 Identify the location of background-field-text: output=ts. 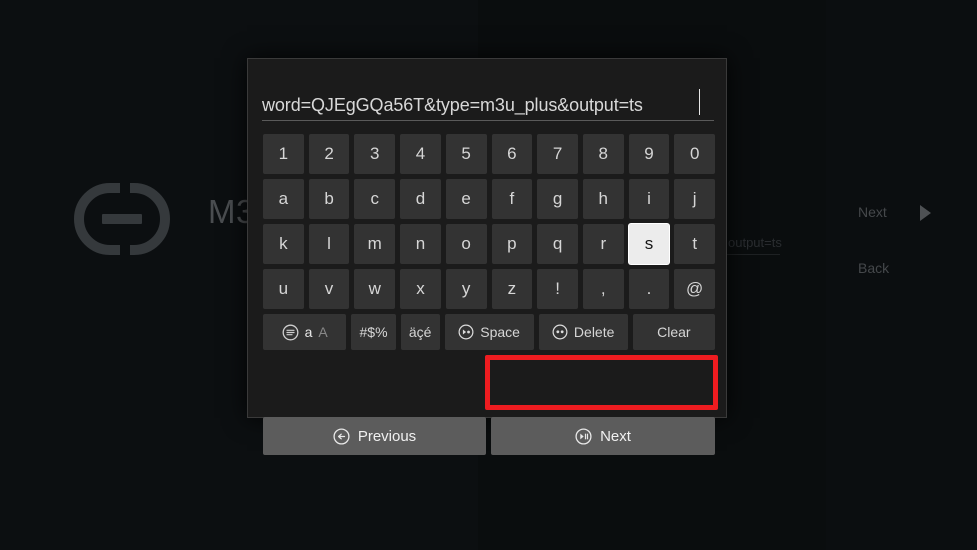
(755, 242).